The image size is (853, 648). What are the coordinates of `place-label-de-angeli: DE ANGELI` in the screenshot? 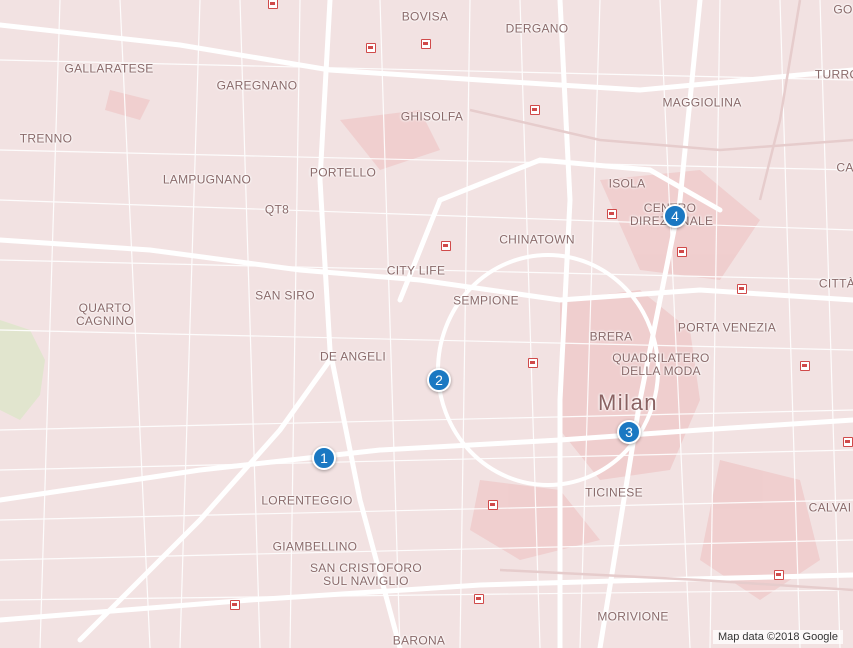 It's located at (353, 356).